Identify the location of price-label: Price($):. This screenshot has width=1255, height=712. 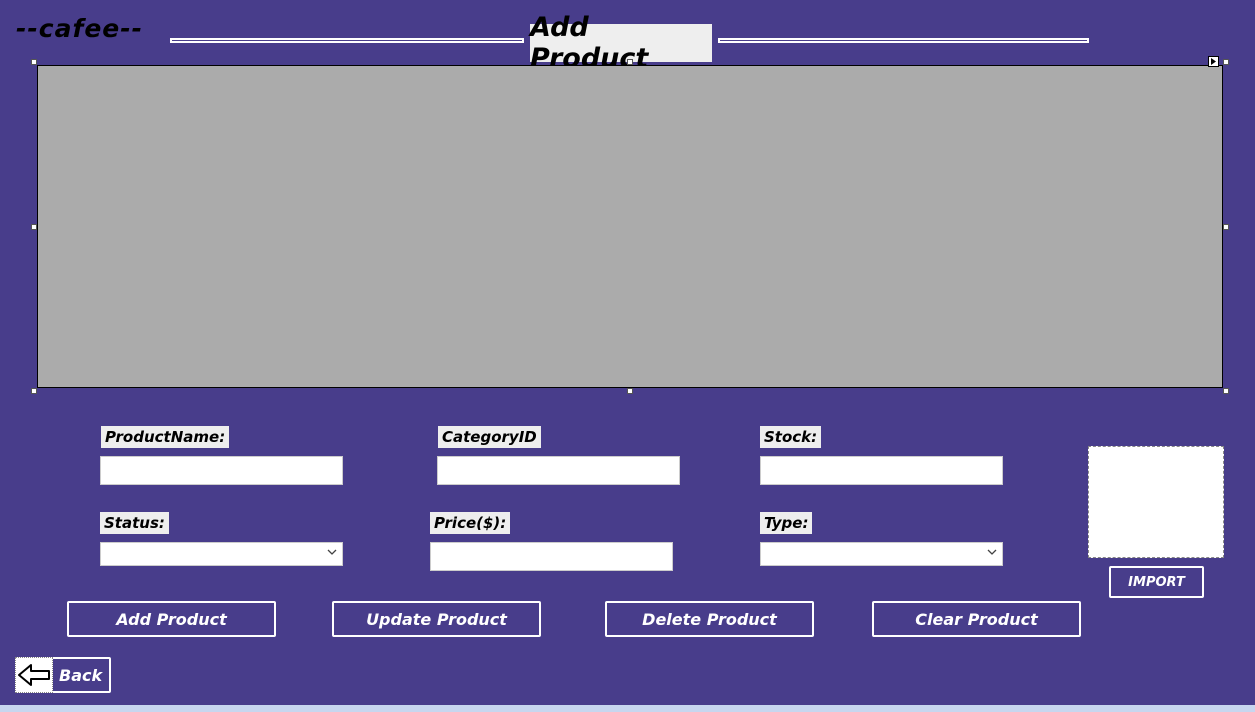
(470, 523).